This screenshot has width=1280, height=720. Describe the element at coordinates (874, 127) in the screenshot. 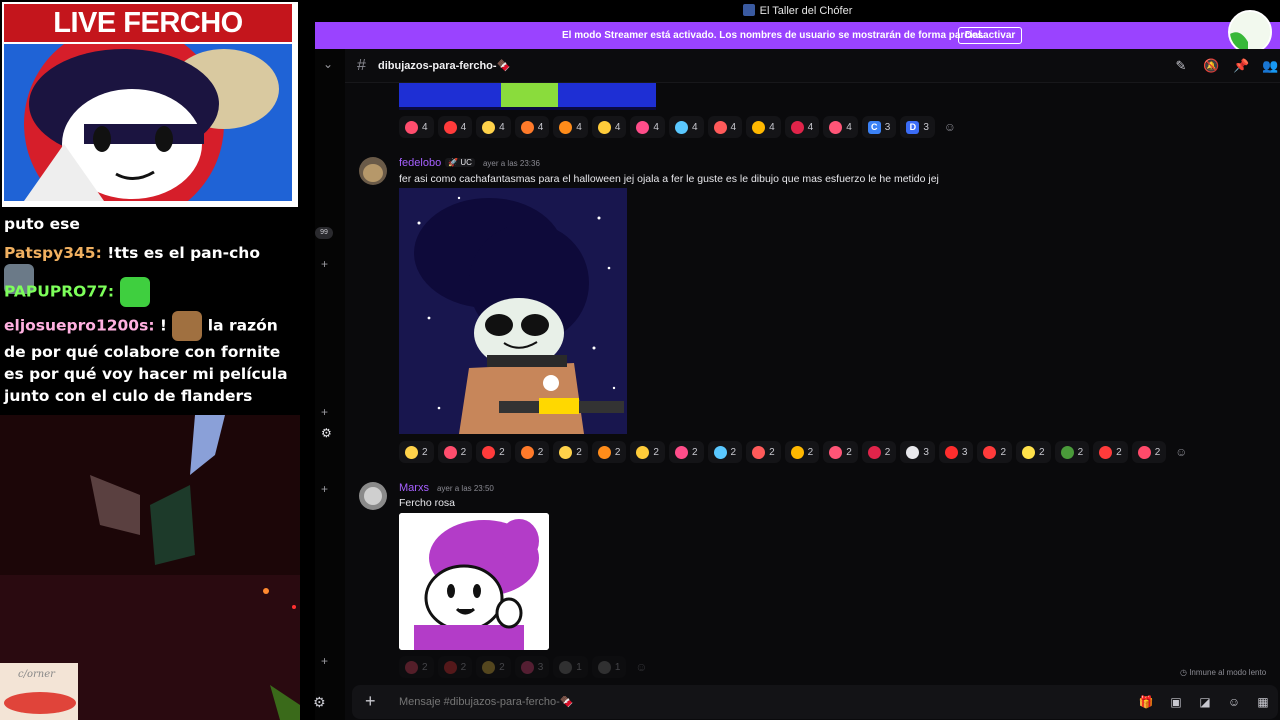

I see `reaction-emoji-icon: C` at that location.